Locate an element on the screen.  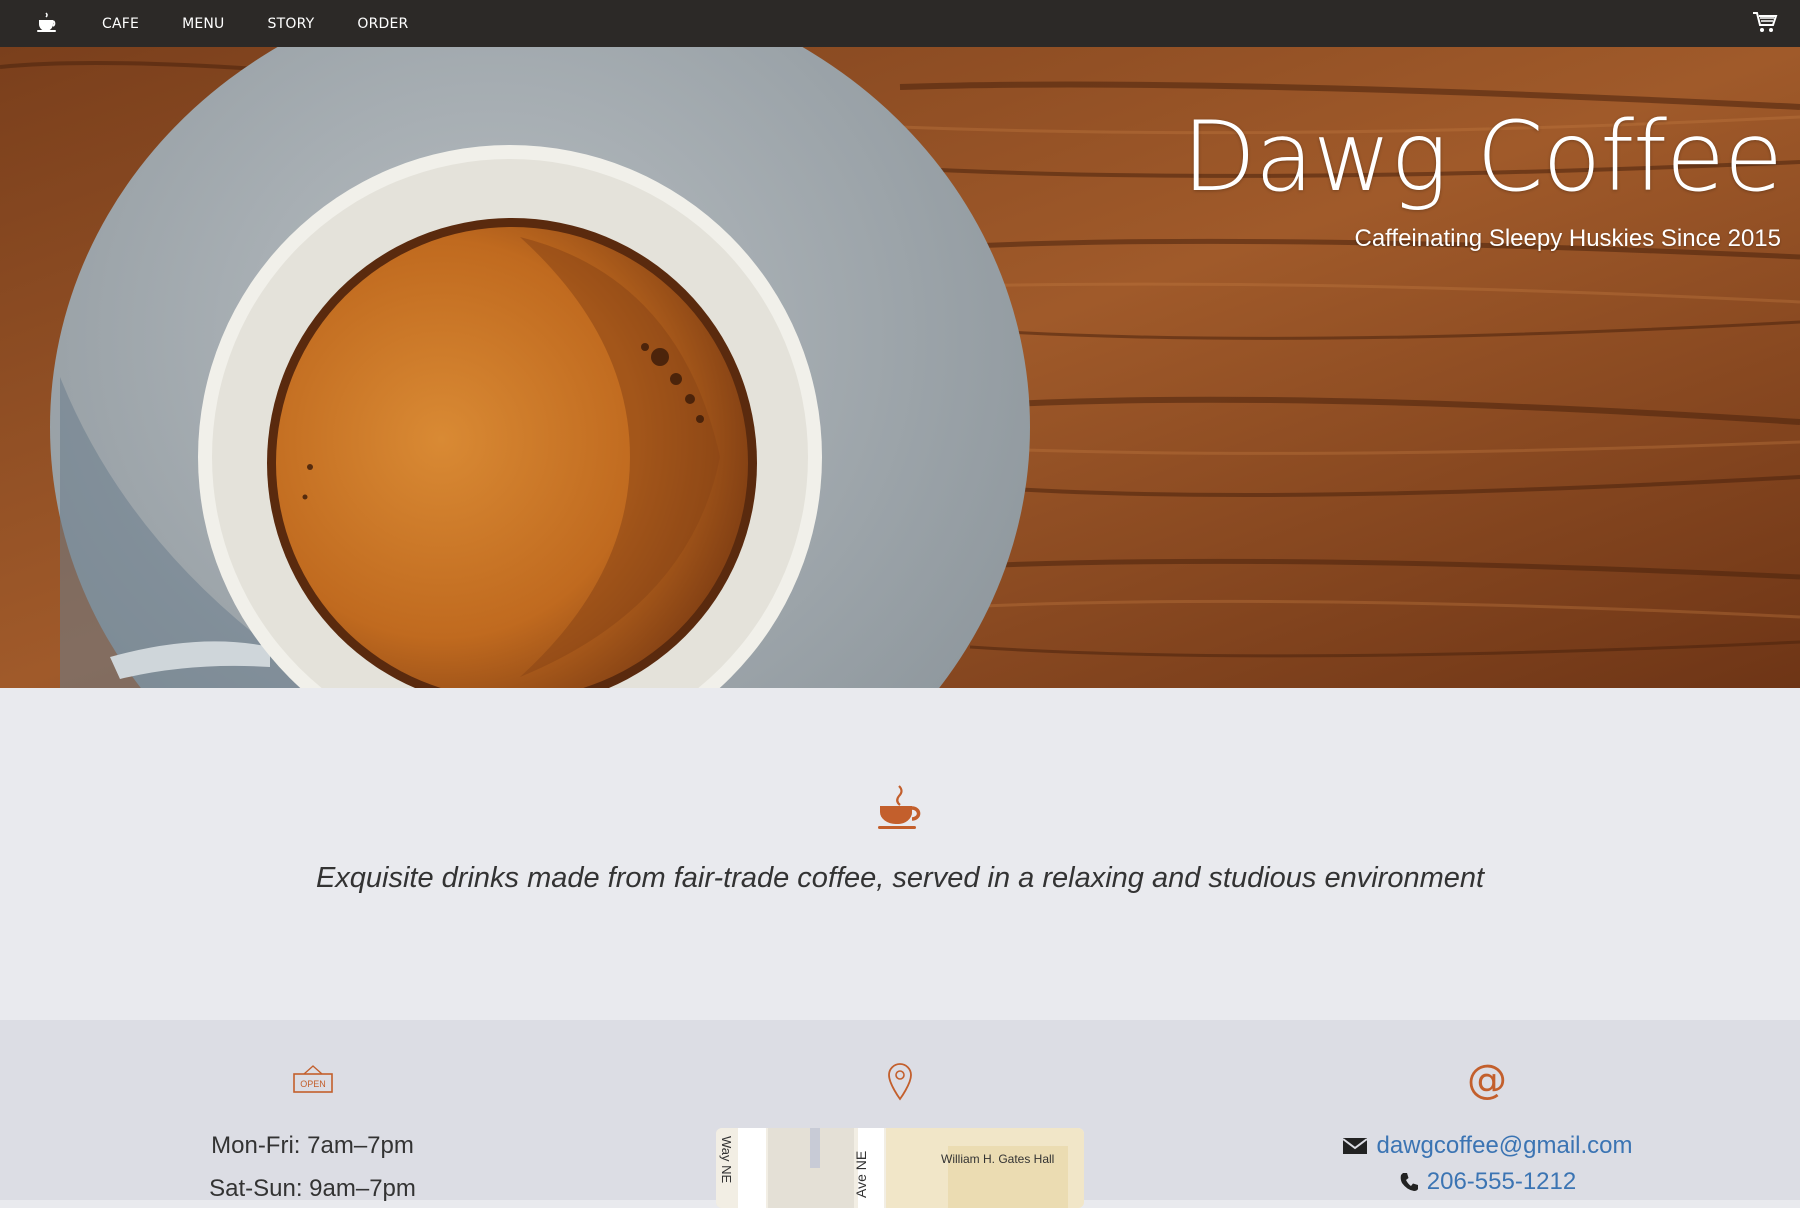
map-label-ave: Ave NE is located at coordinates (861, 1174).